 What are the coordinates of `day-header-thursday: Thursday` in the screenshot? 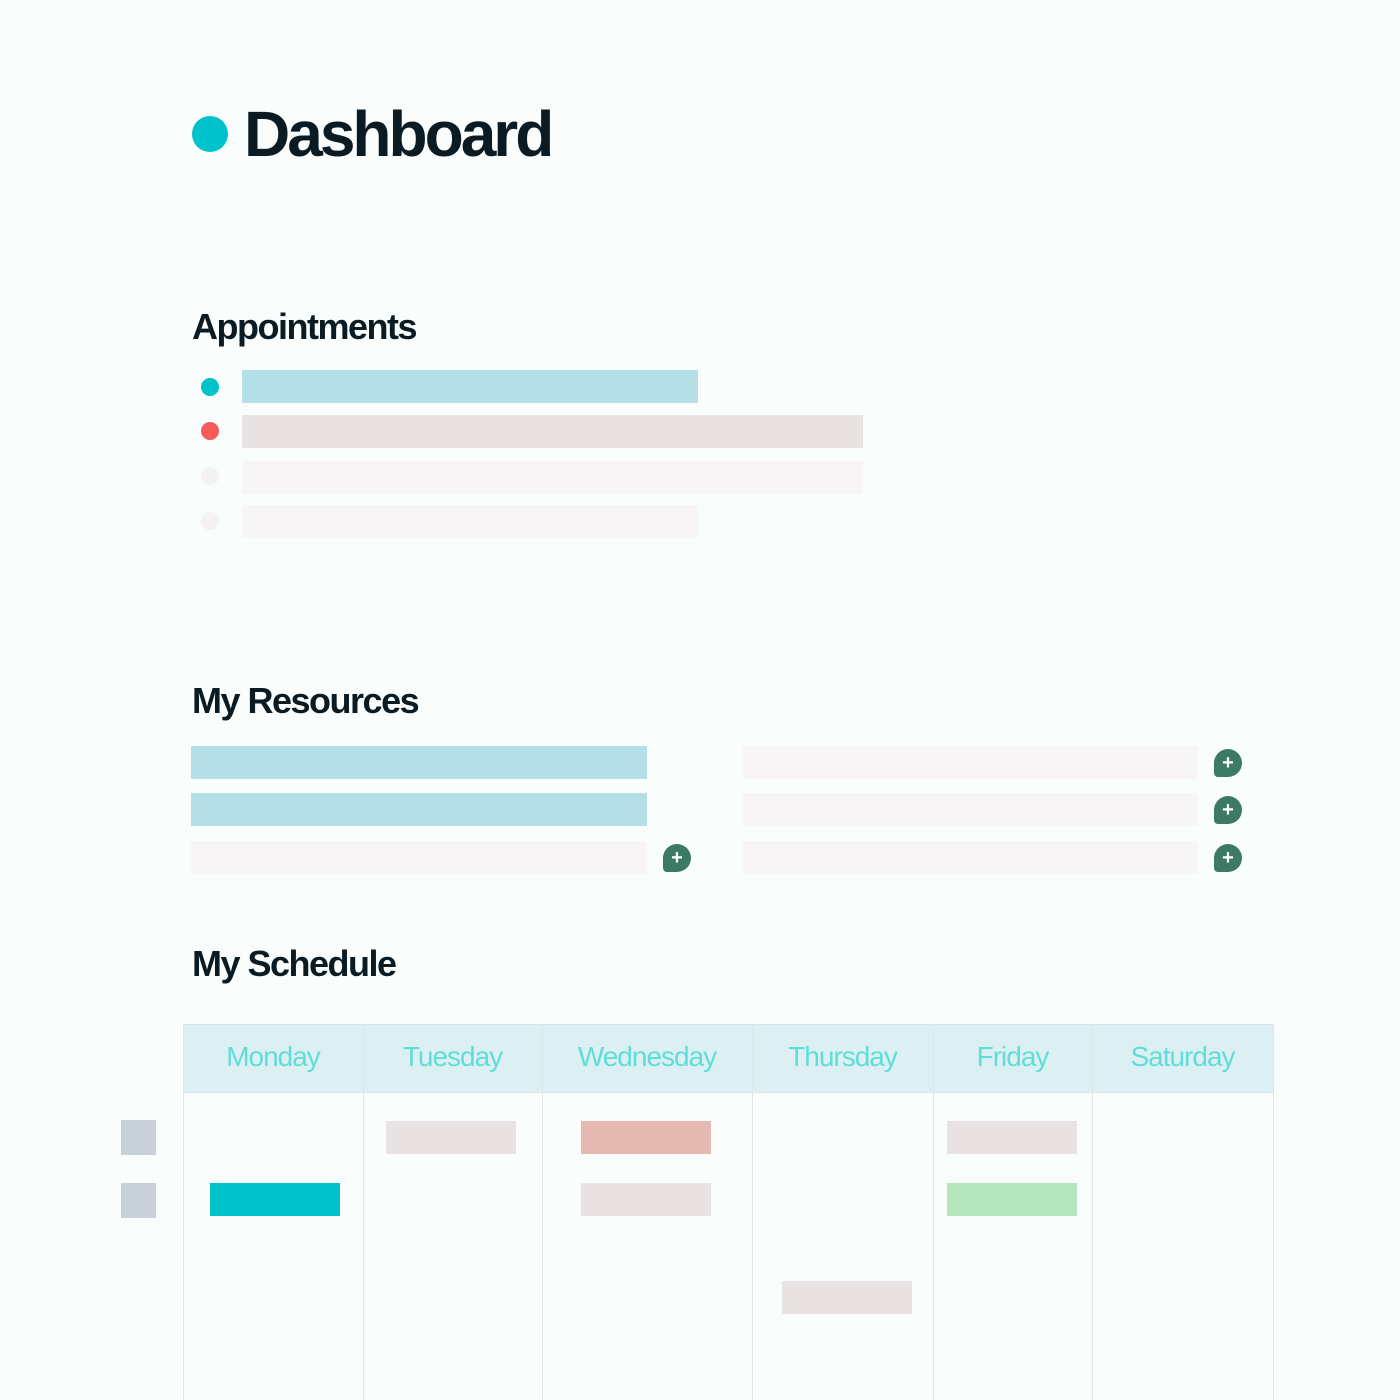 It's located at (842, 1058).